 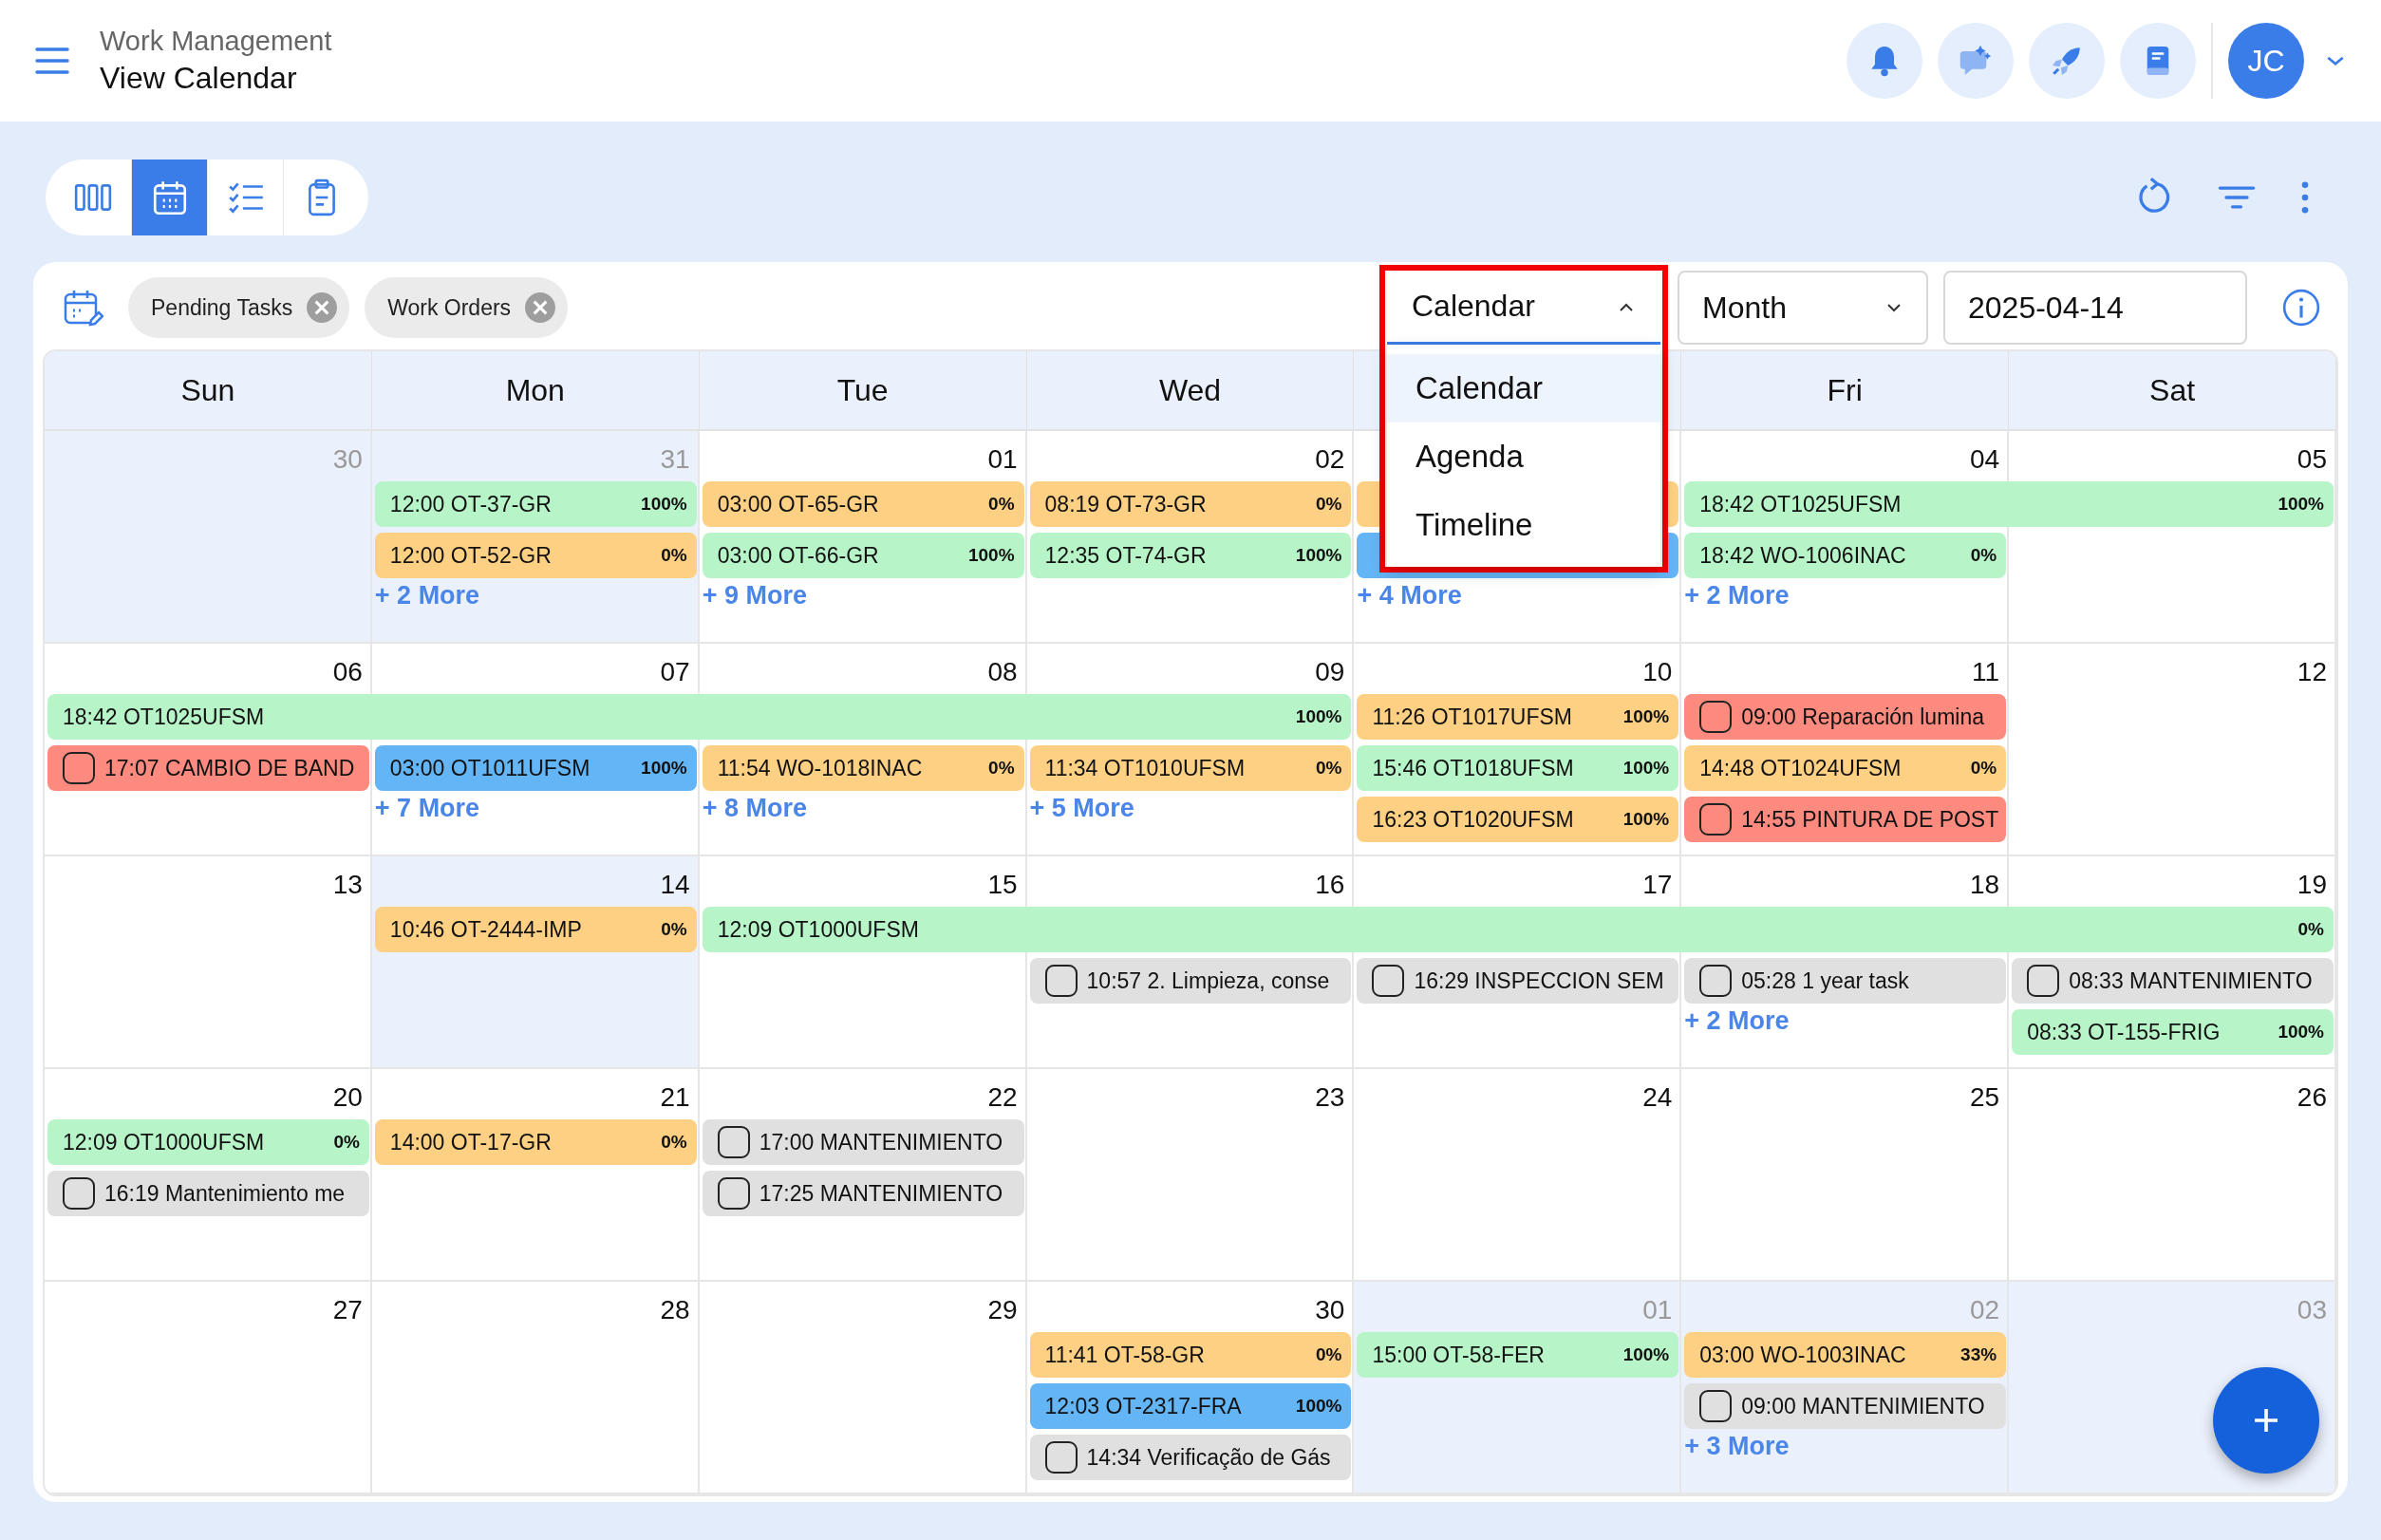 What do you see at coordinates (1990, 462) in the screenshot?
I see `day-number: 04` at bounding box center [1990, 462].